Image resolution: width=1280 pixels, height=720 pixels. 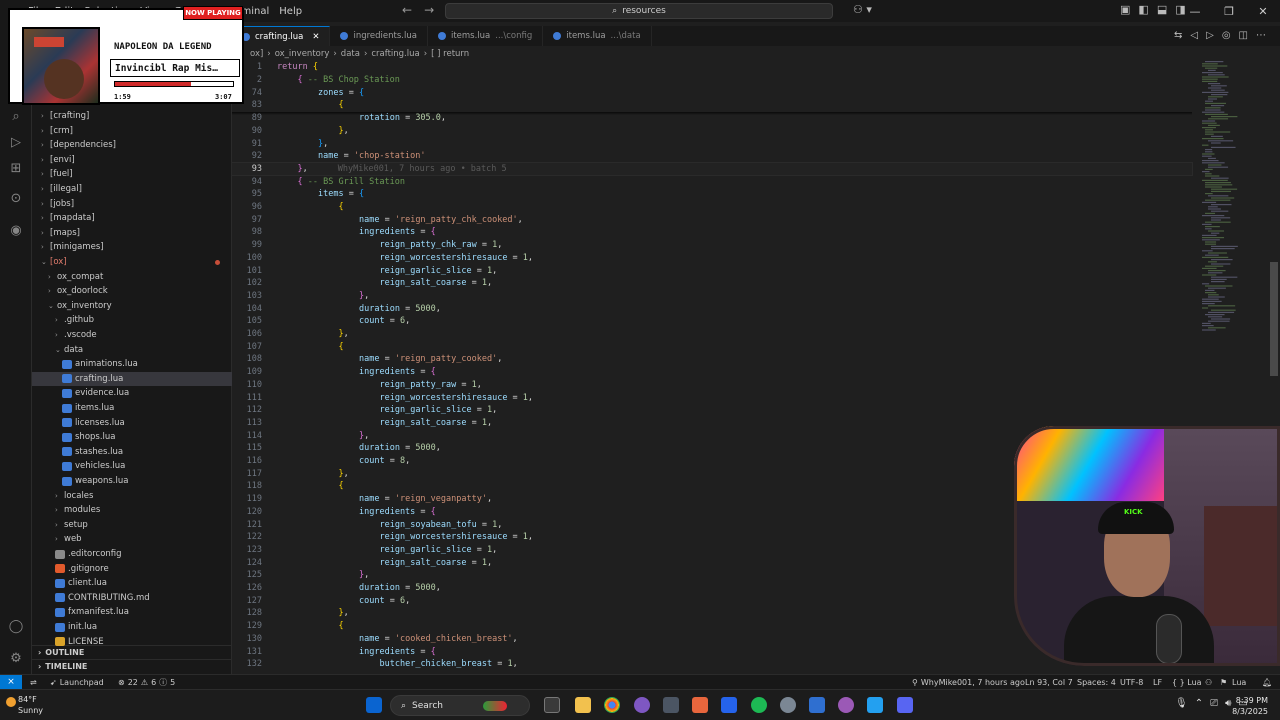 I want to click on breadcrumb-item: [ ] return, so click(x=450, y=54).